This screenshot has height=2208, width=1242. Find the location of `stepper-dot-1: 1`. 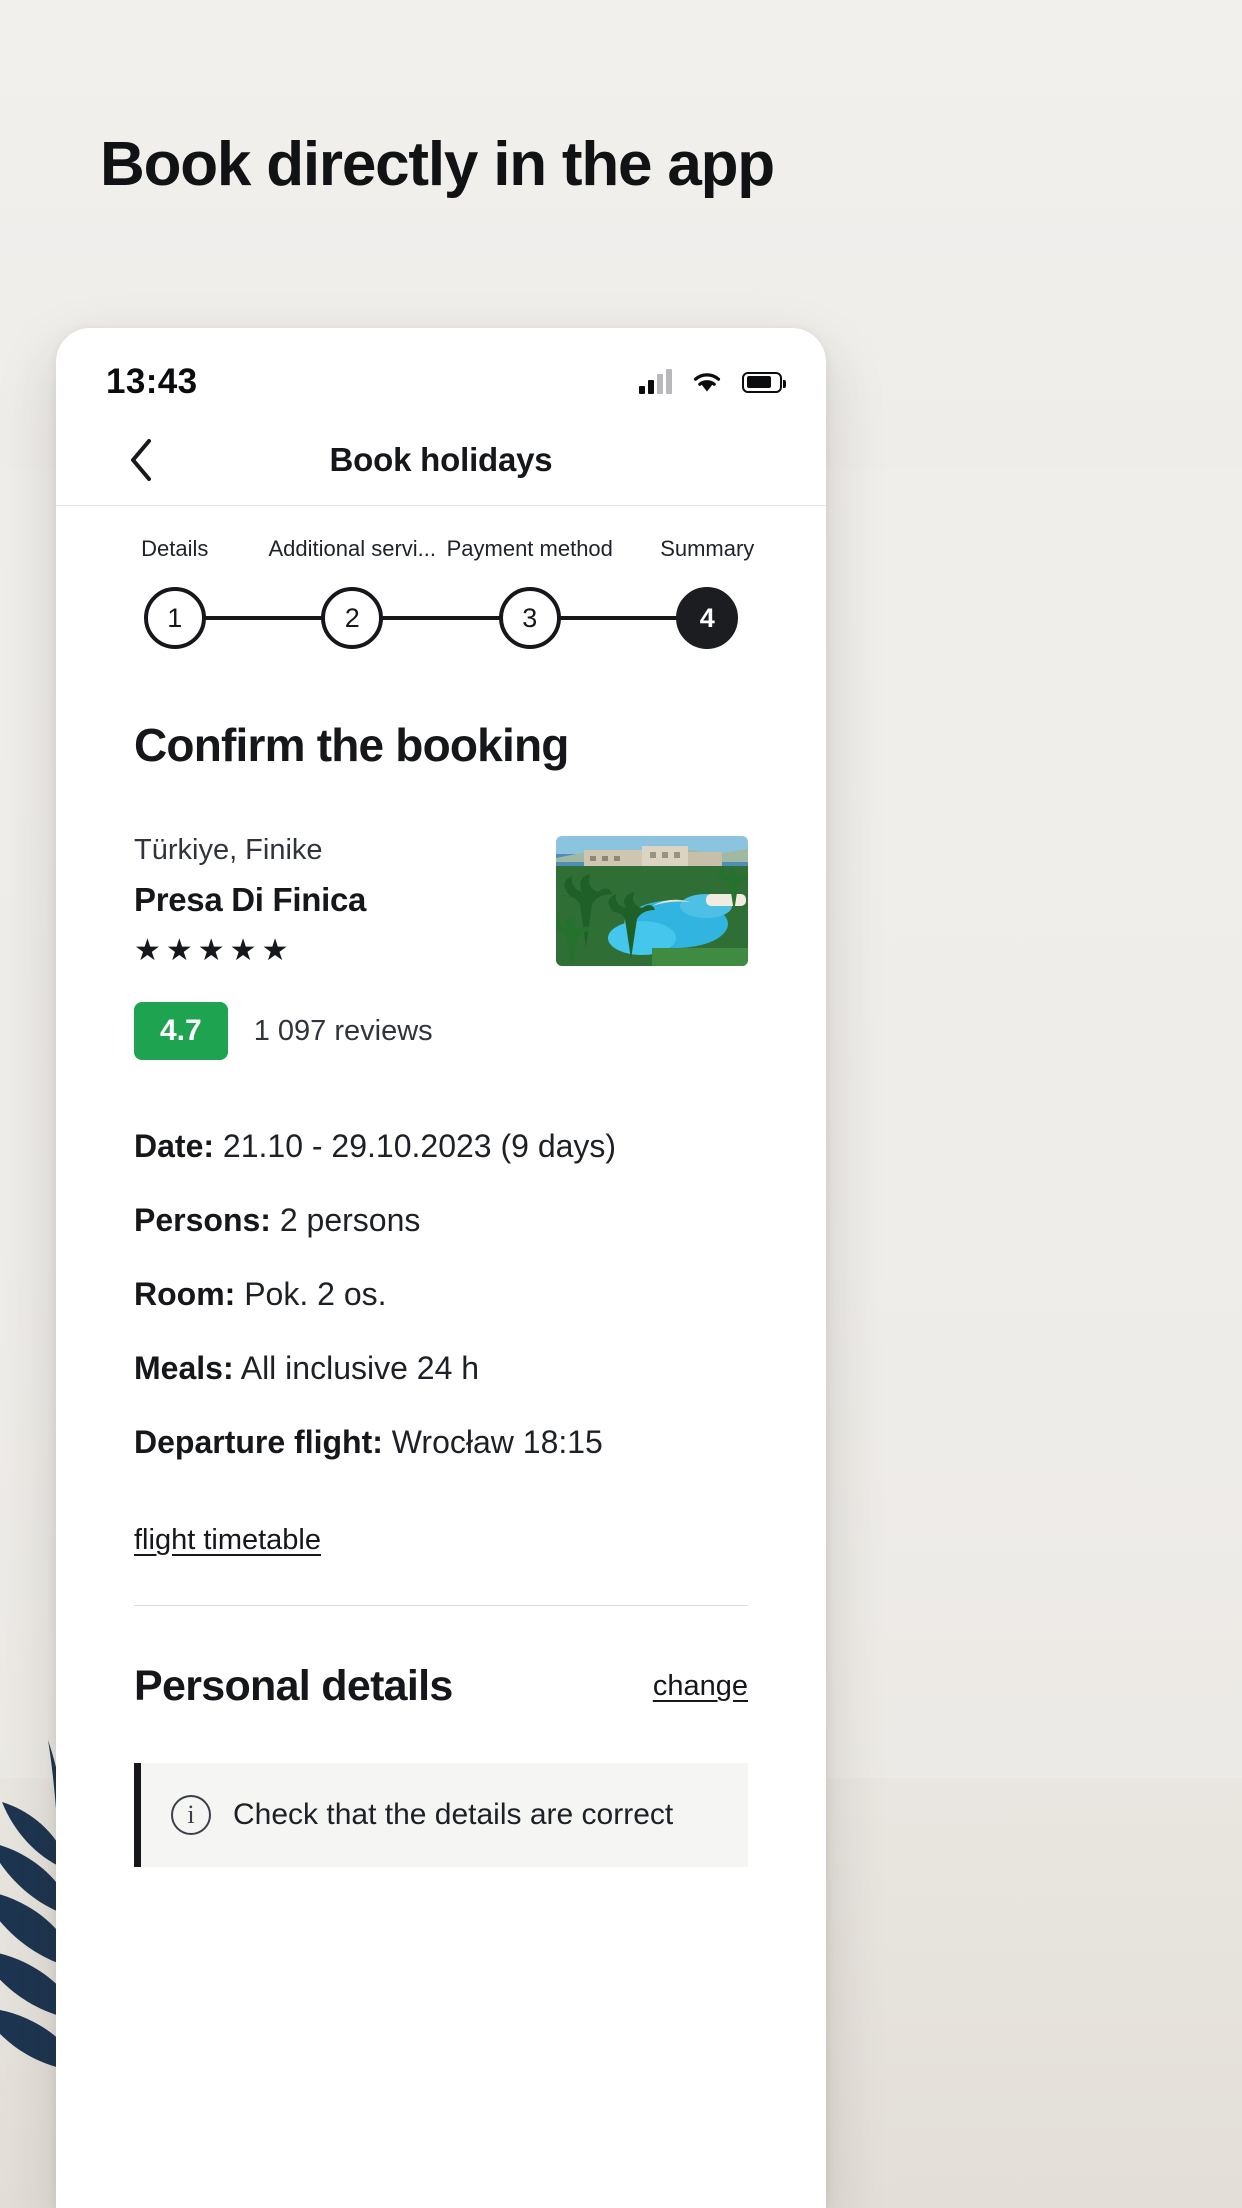

stepper-dot-1: 1 is located at coordinates (174, 618).